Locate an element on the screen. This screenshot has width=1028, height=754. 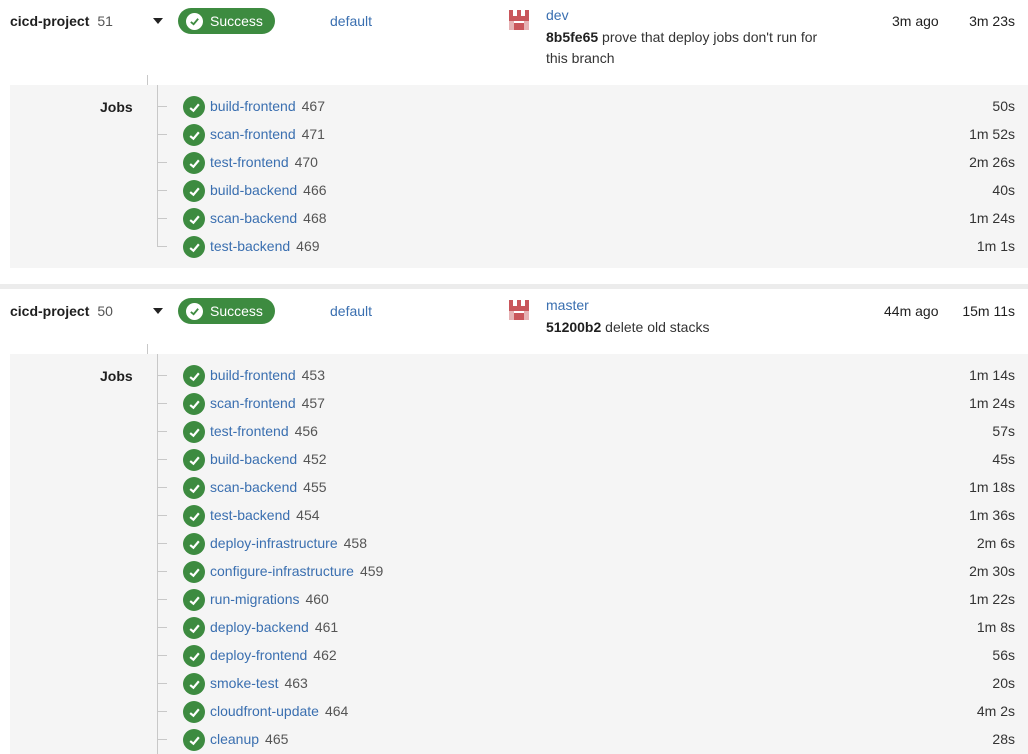
job-row: test-backend 469 1m 1s is located at coordinates (592, 247).